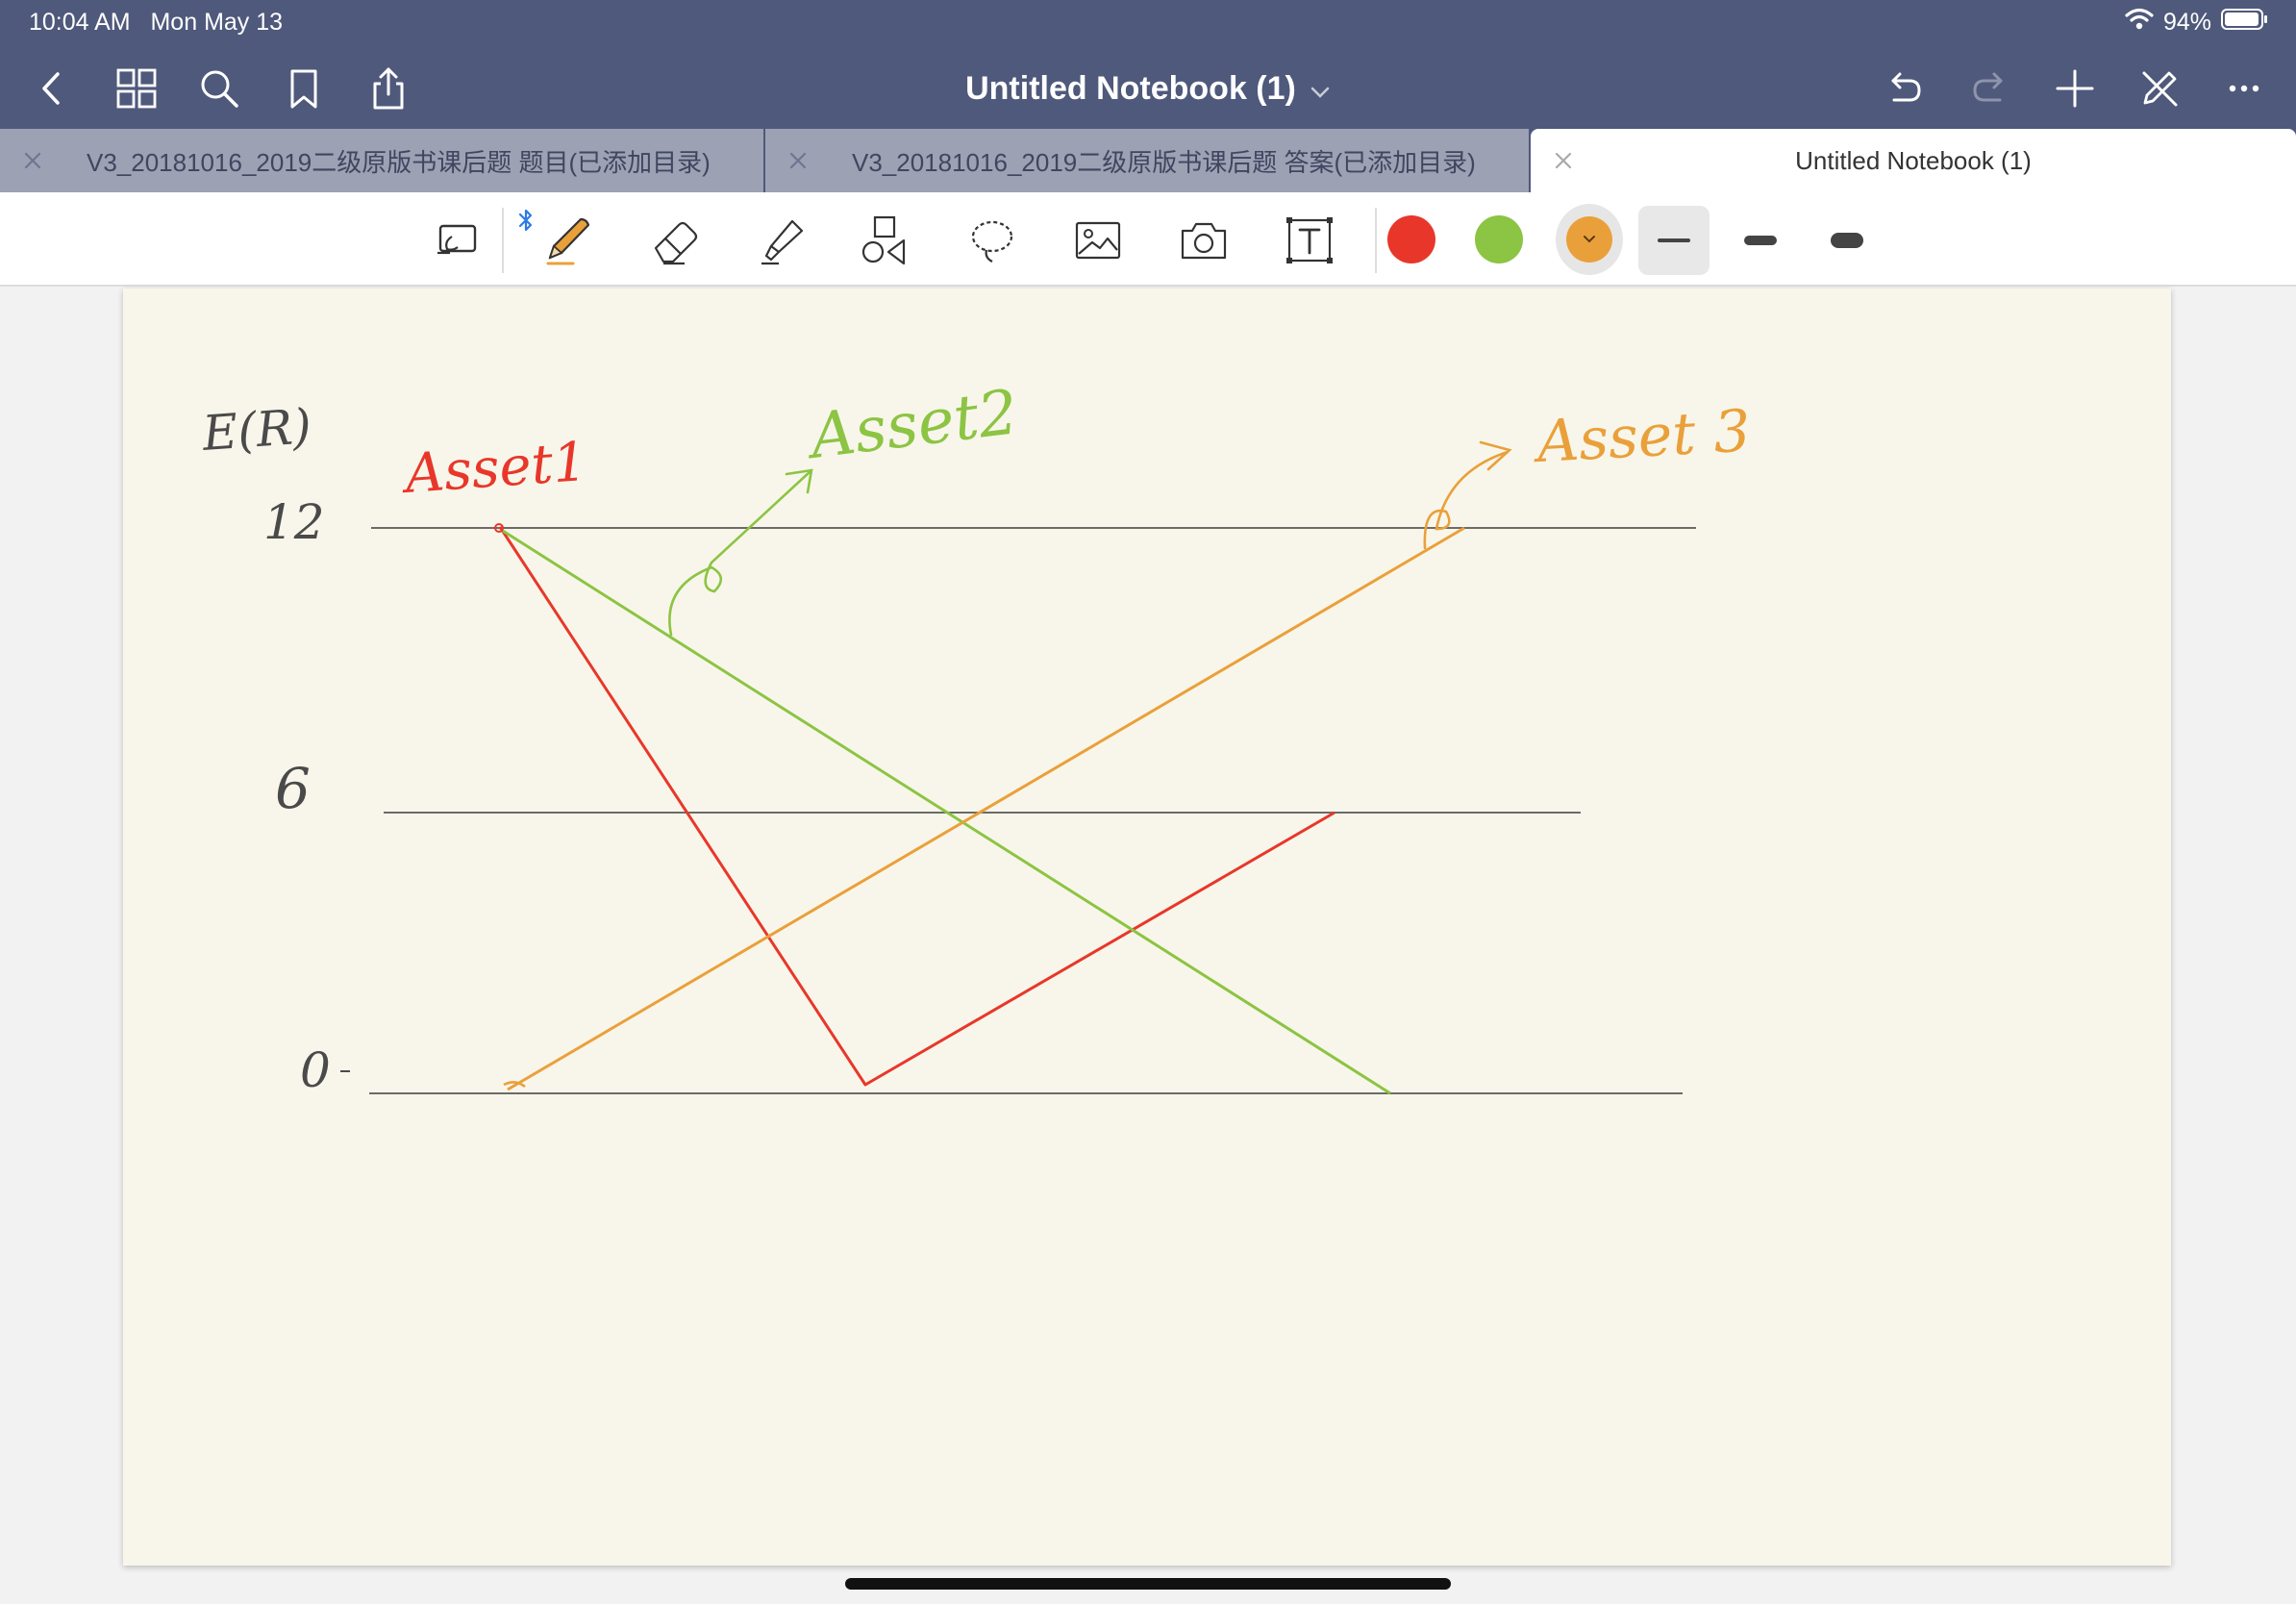 This screenshot has height=1604, width=2296. What do you see at coordinates (1641, 436) in the screenshot?
I see `asset3-label: Asset 3` at bounding box center [1641, 436].